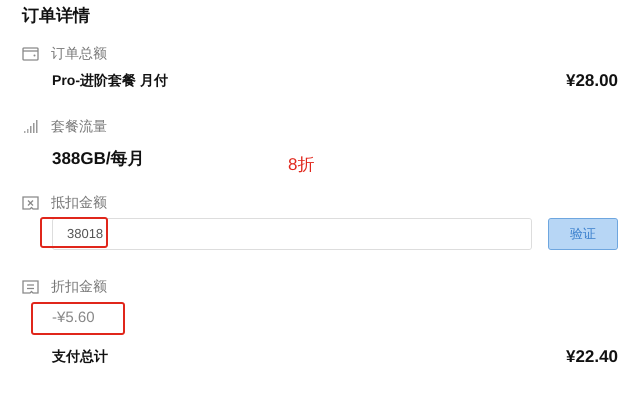  I want to click on code-field: 38018, so click(292, 234).